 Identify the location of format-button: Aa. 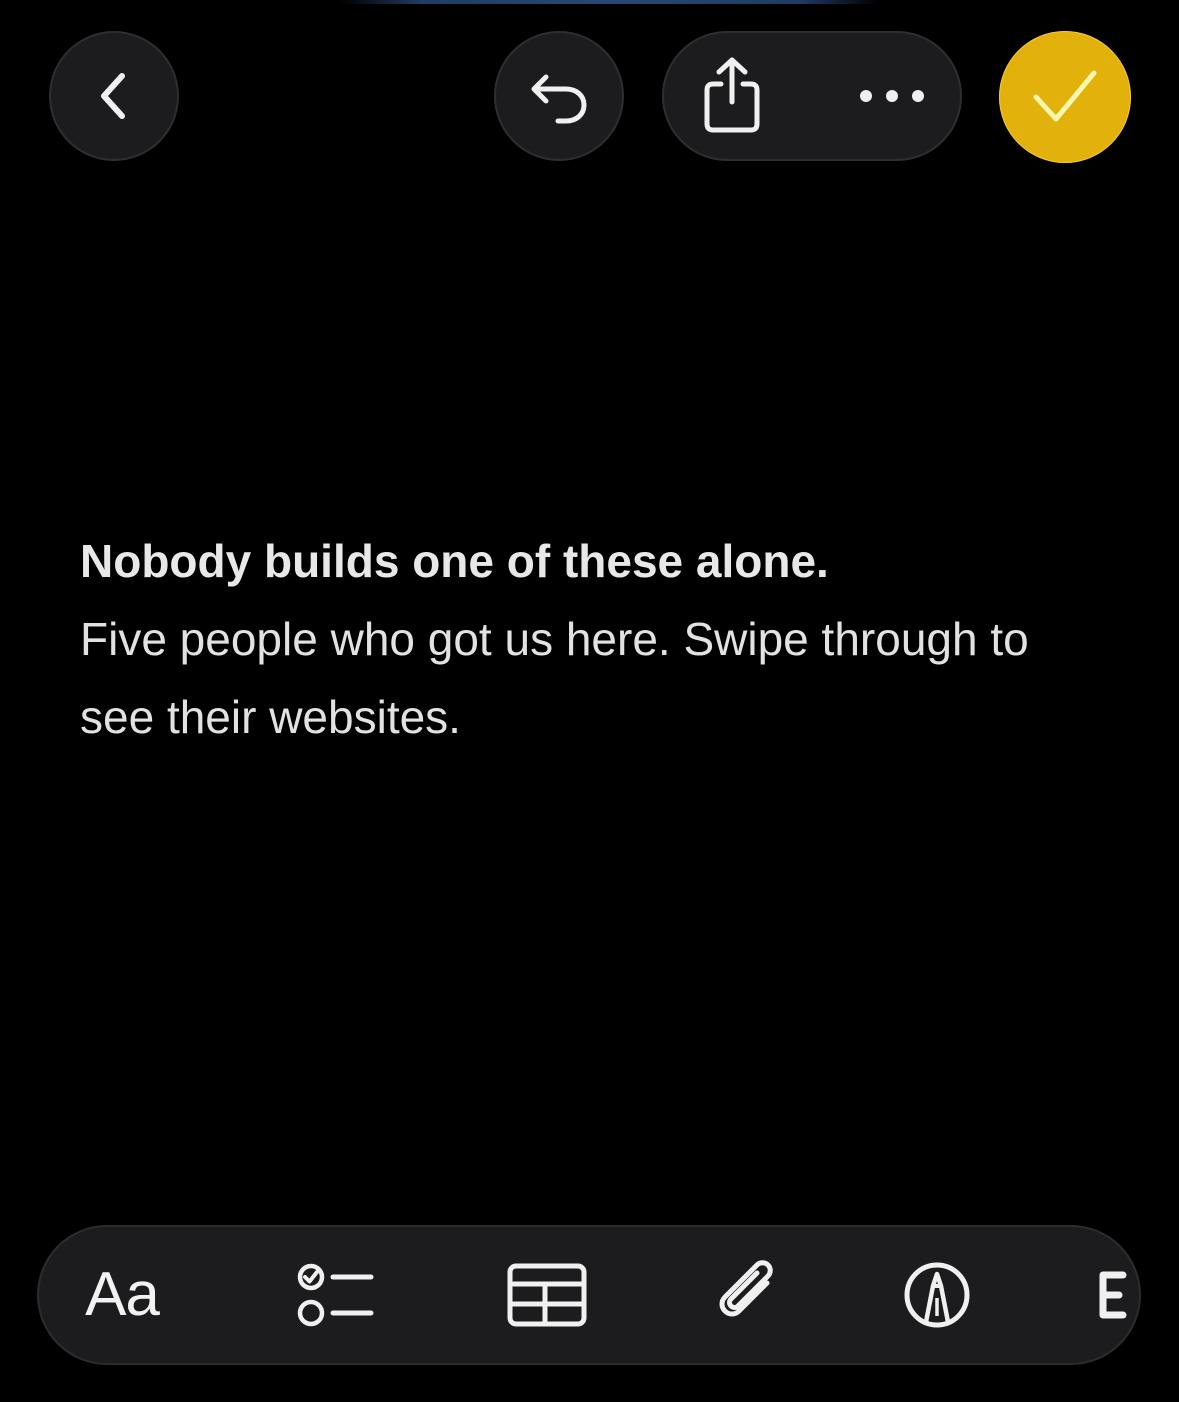
(122, 1295).